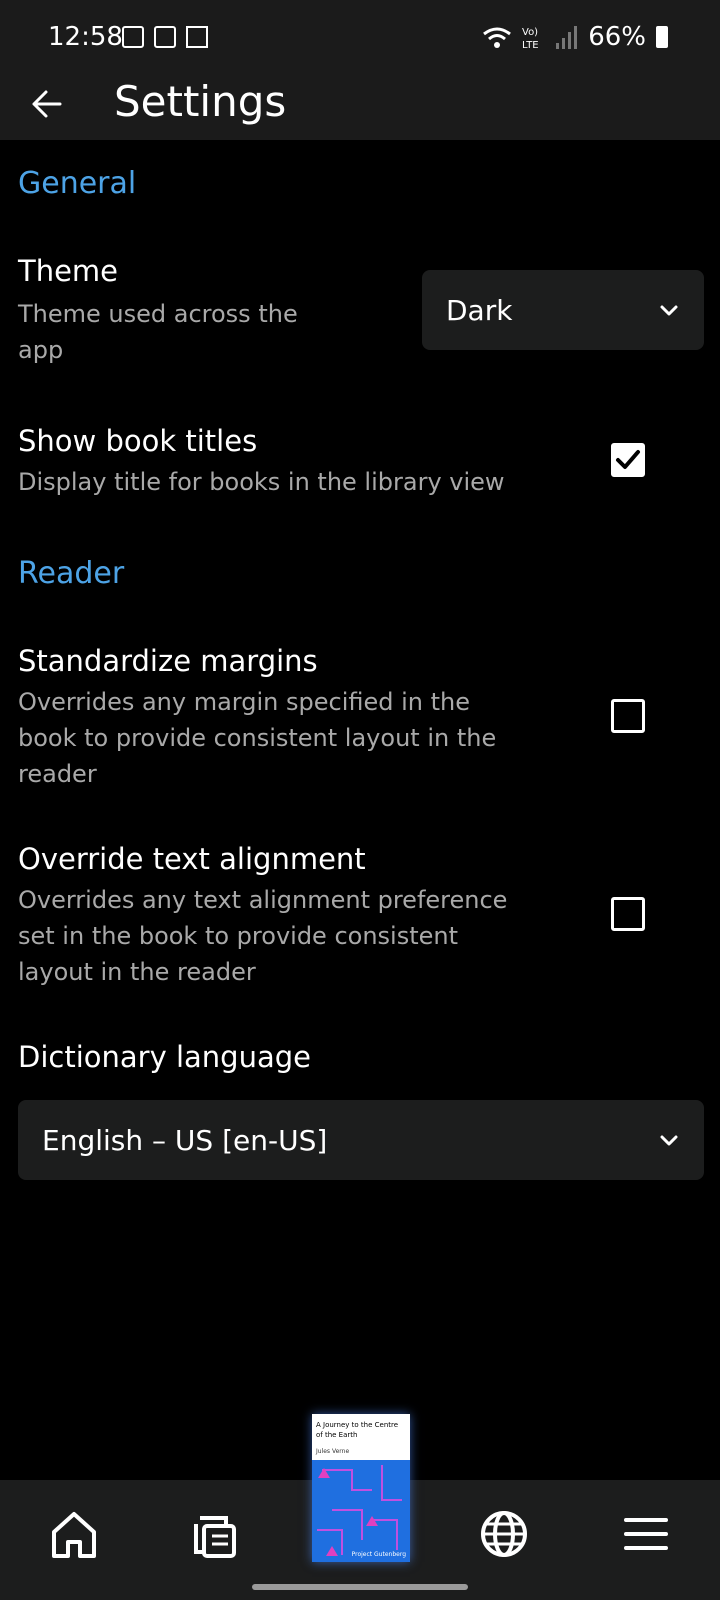 The height and width of the screenshot is (1600, 720). I want to click on dictionary-language-select: English – US [en-US], so click(361, 1140).